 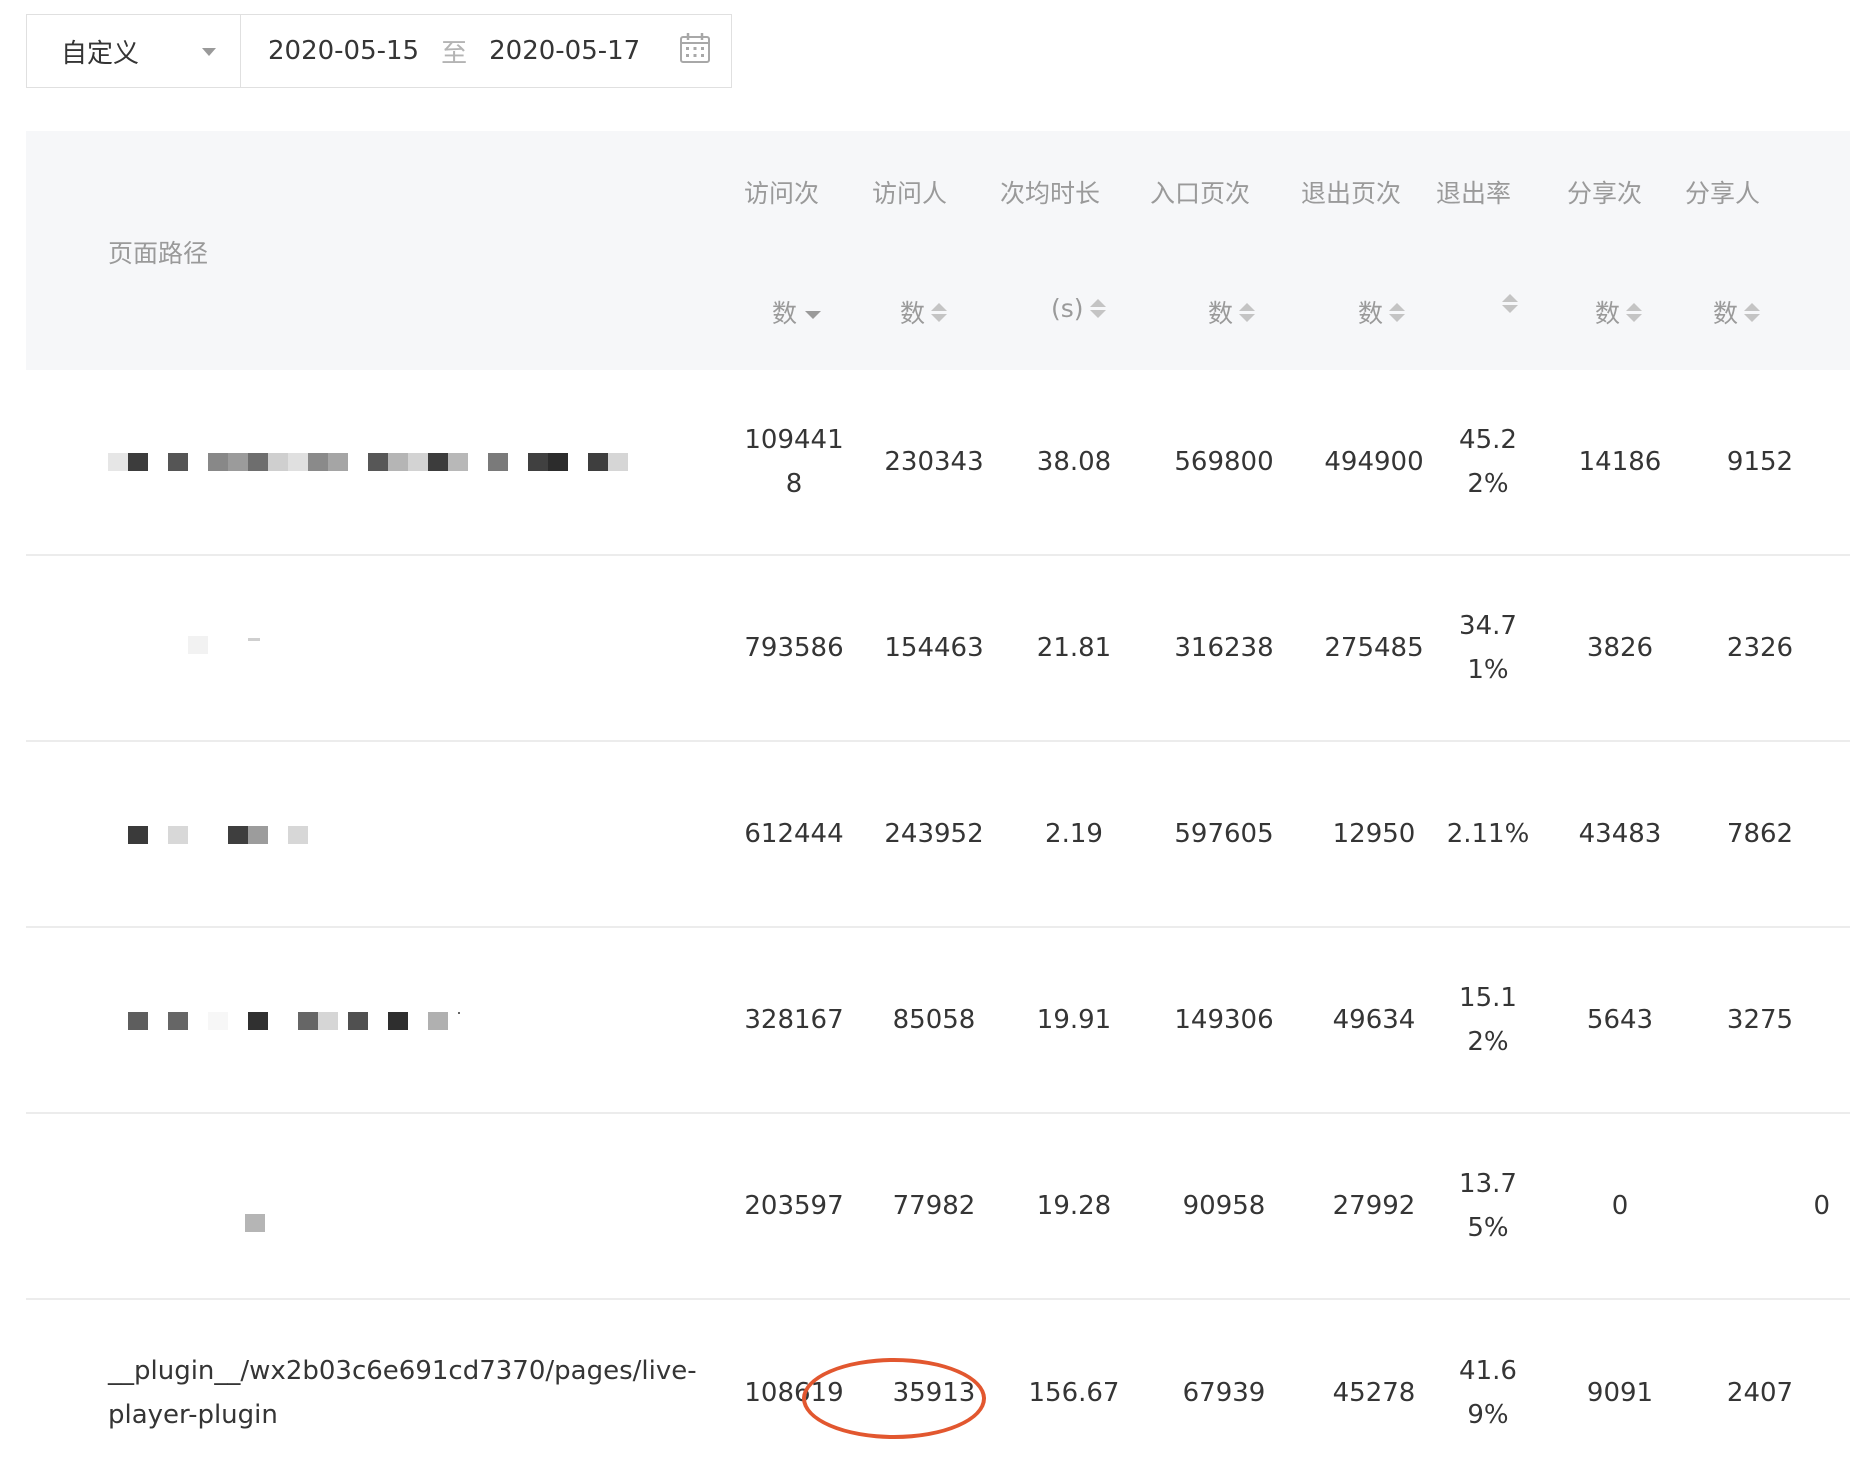 I want to click on cell-exit-rate: 2.11%, so click(x=1488, y=834).